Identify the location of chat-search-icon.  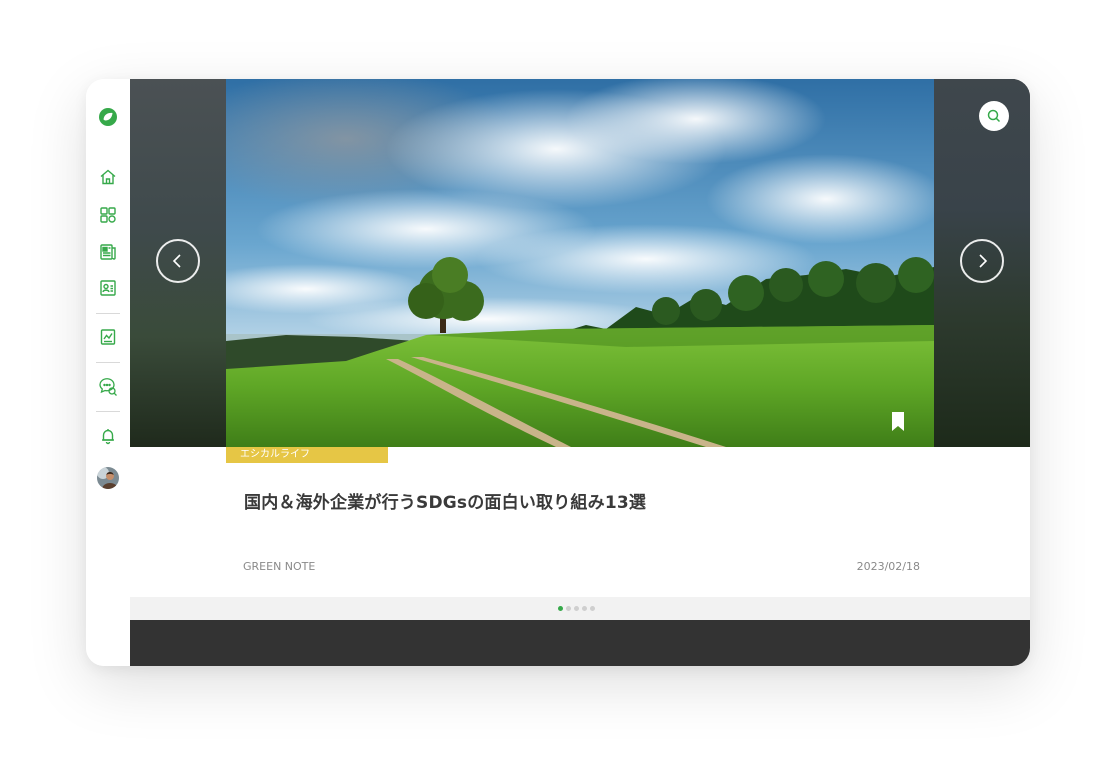
(108, 387).